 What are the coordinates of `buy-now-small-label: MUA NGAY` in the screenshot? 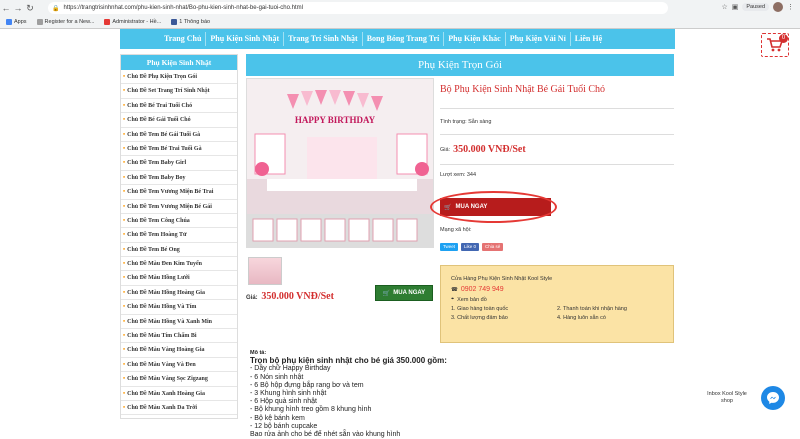 It's located at (409, 293).